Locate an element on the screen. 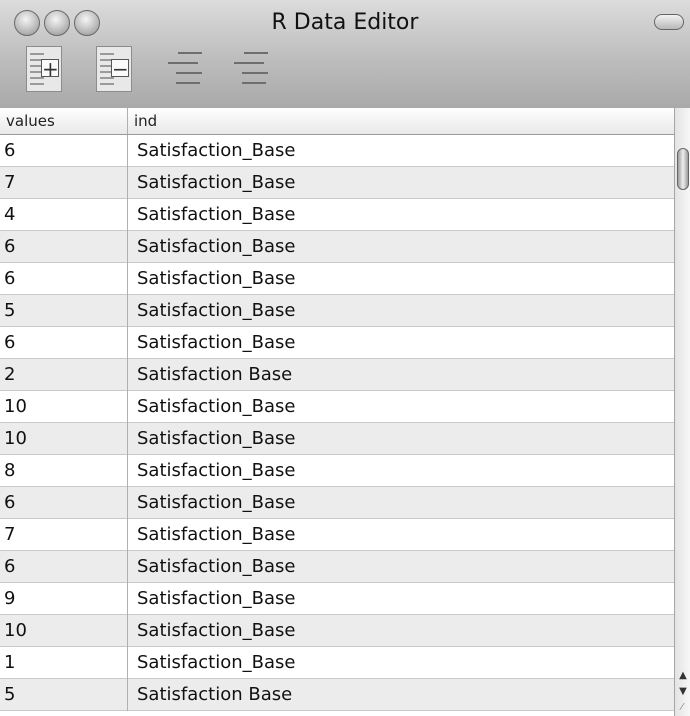 Image resolution: width=690 pixels, height=716 pixels. resize-grip-icon: ⁄ is located at coordinates (682, 708).